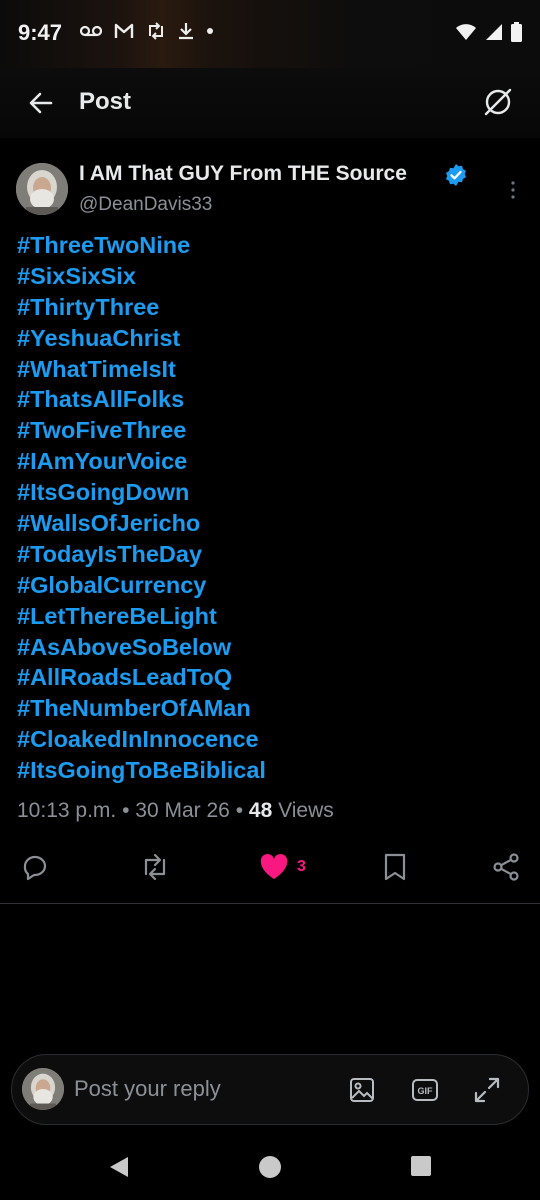 The width and height of the screenshot is (540, 1200). I want to click on hashtag-link: #TheNumberOfAMan, so click(267, 708).